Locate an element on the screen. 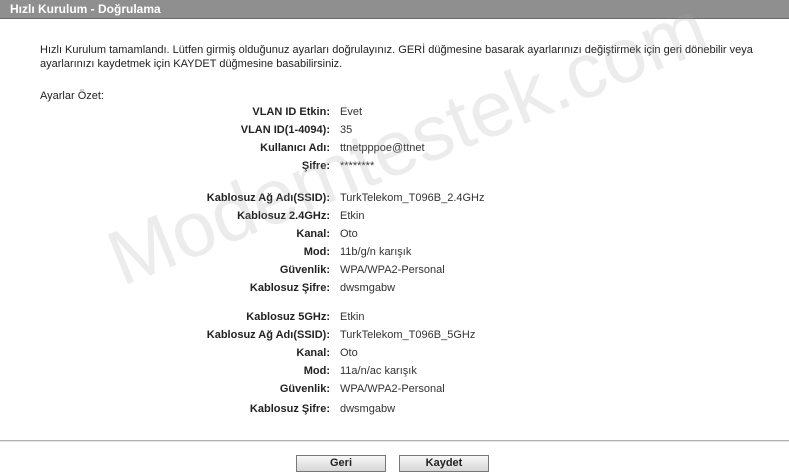 The width and height of the screenshot is (789, 476). save-button: Kaydet is located at coordinates (444, 463).